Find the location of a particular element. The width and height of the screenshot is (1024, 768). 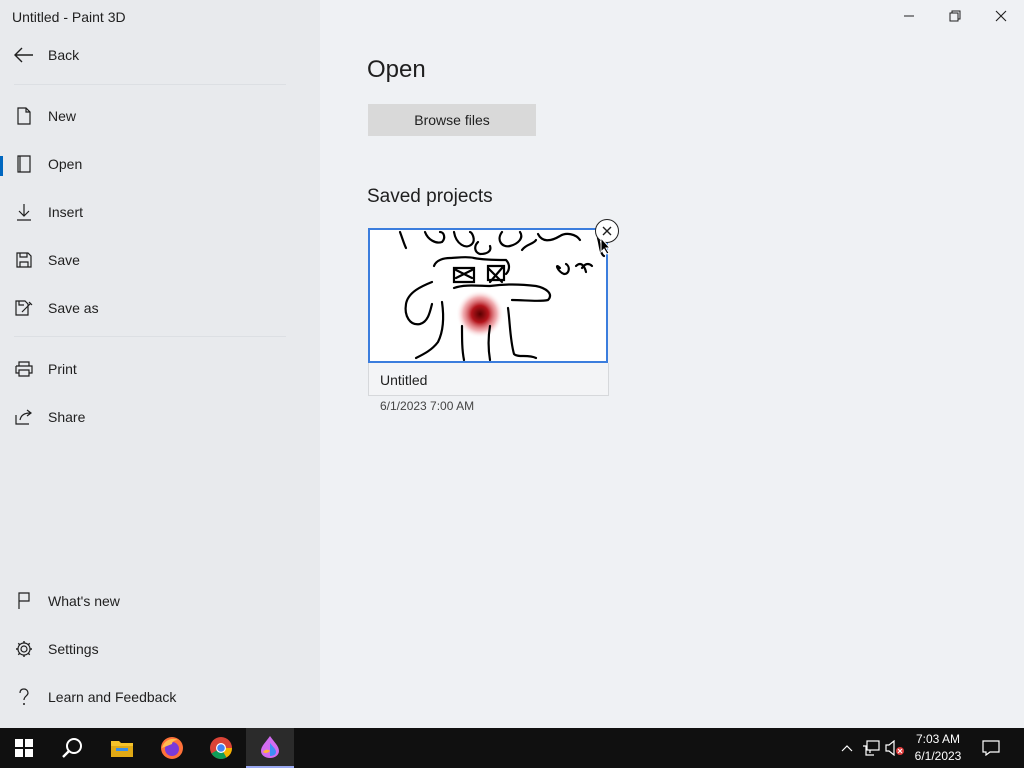

taskbar-chrome is located at coordinates (221, 748).